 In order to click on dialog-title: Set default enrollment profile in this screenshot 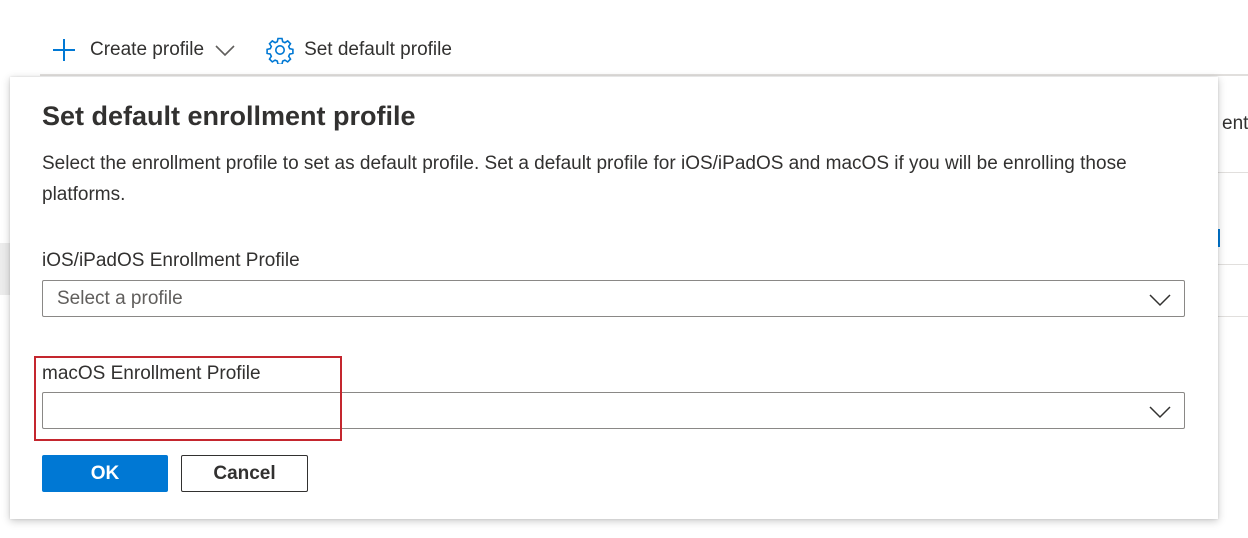, I will do `click(229, 116)`.